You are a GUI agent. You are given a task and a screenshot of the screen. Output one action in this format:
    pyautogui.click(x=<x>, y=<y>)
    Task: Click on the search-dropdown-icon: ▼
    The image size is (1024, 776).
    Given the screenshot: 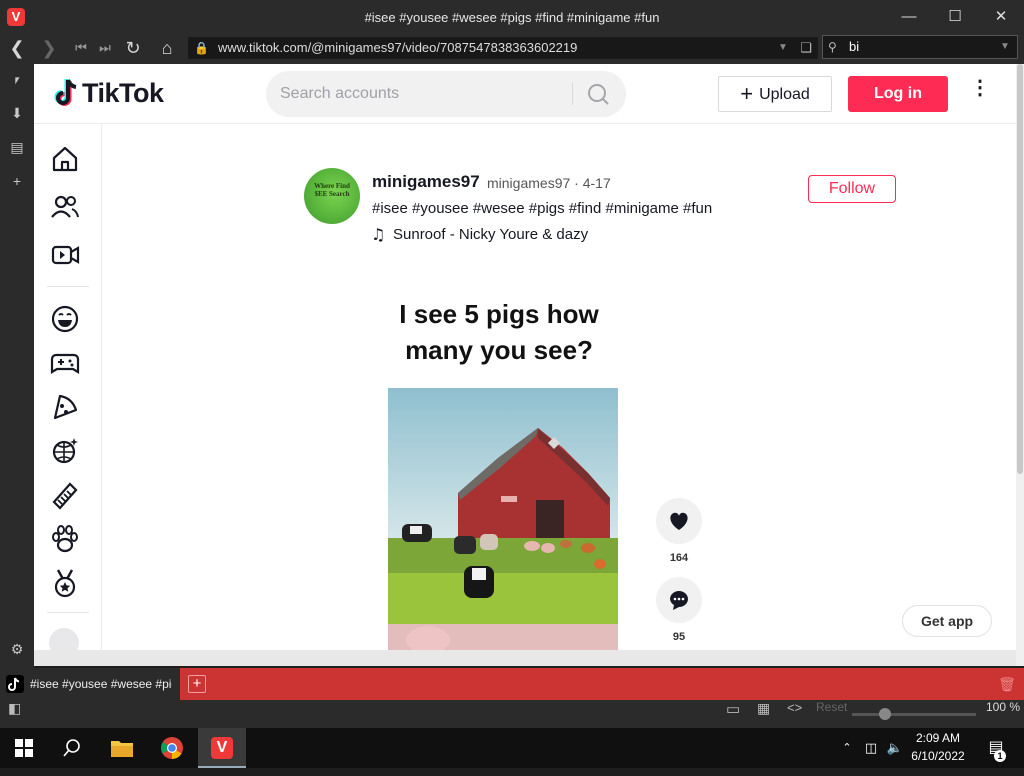 What is the action you would take?
    pyautogui.click(x=1007, y=47)
    